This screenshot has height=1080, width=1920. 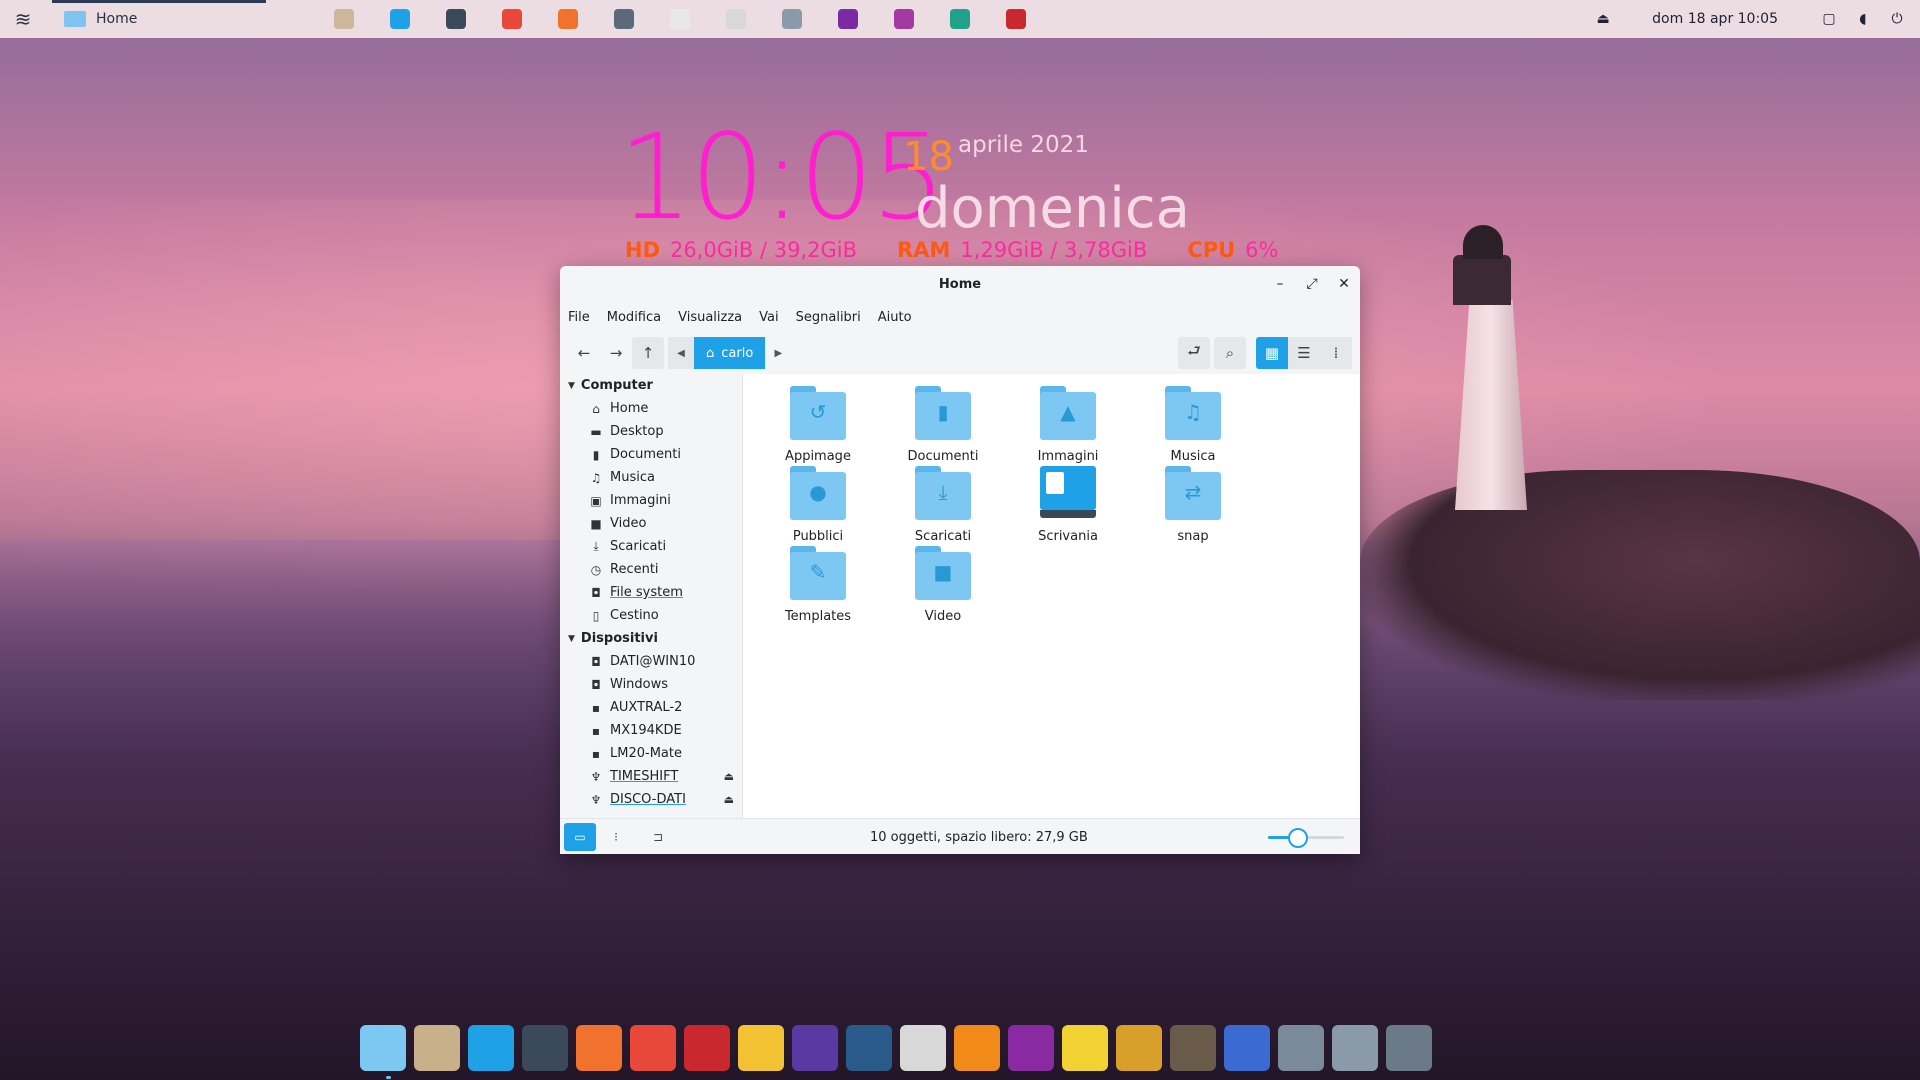 I want to click on tree-toggle-button: ⁝, so click(x=616, y=837).